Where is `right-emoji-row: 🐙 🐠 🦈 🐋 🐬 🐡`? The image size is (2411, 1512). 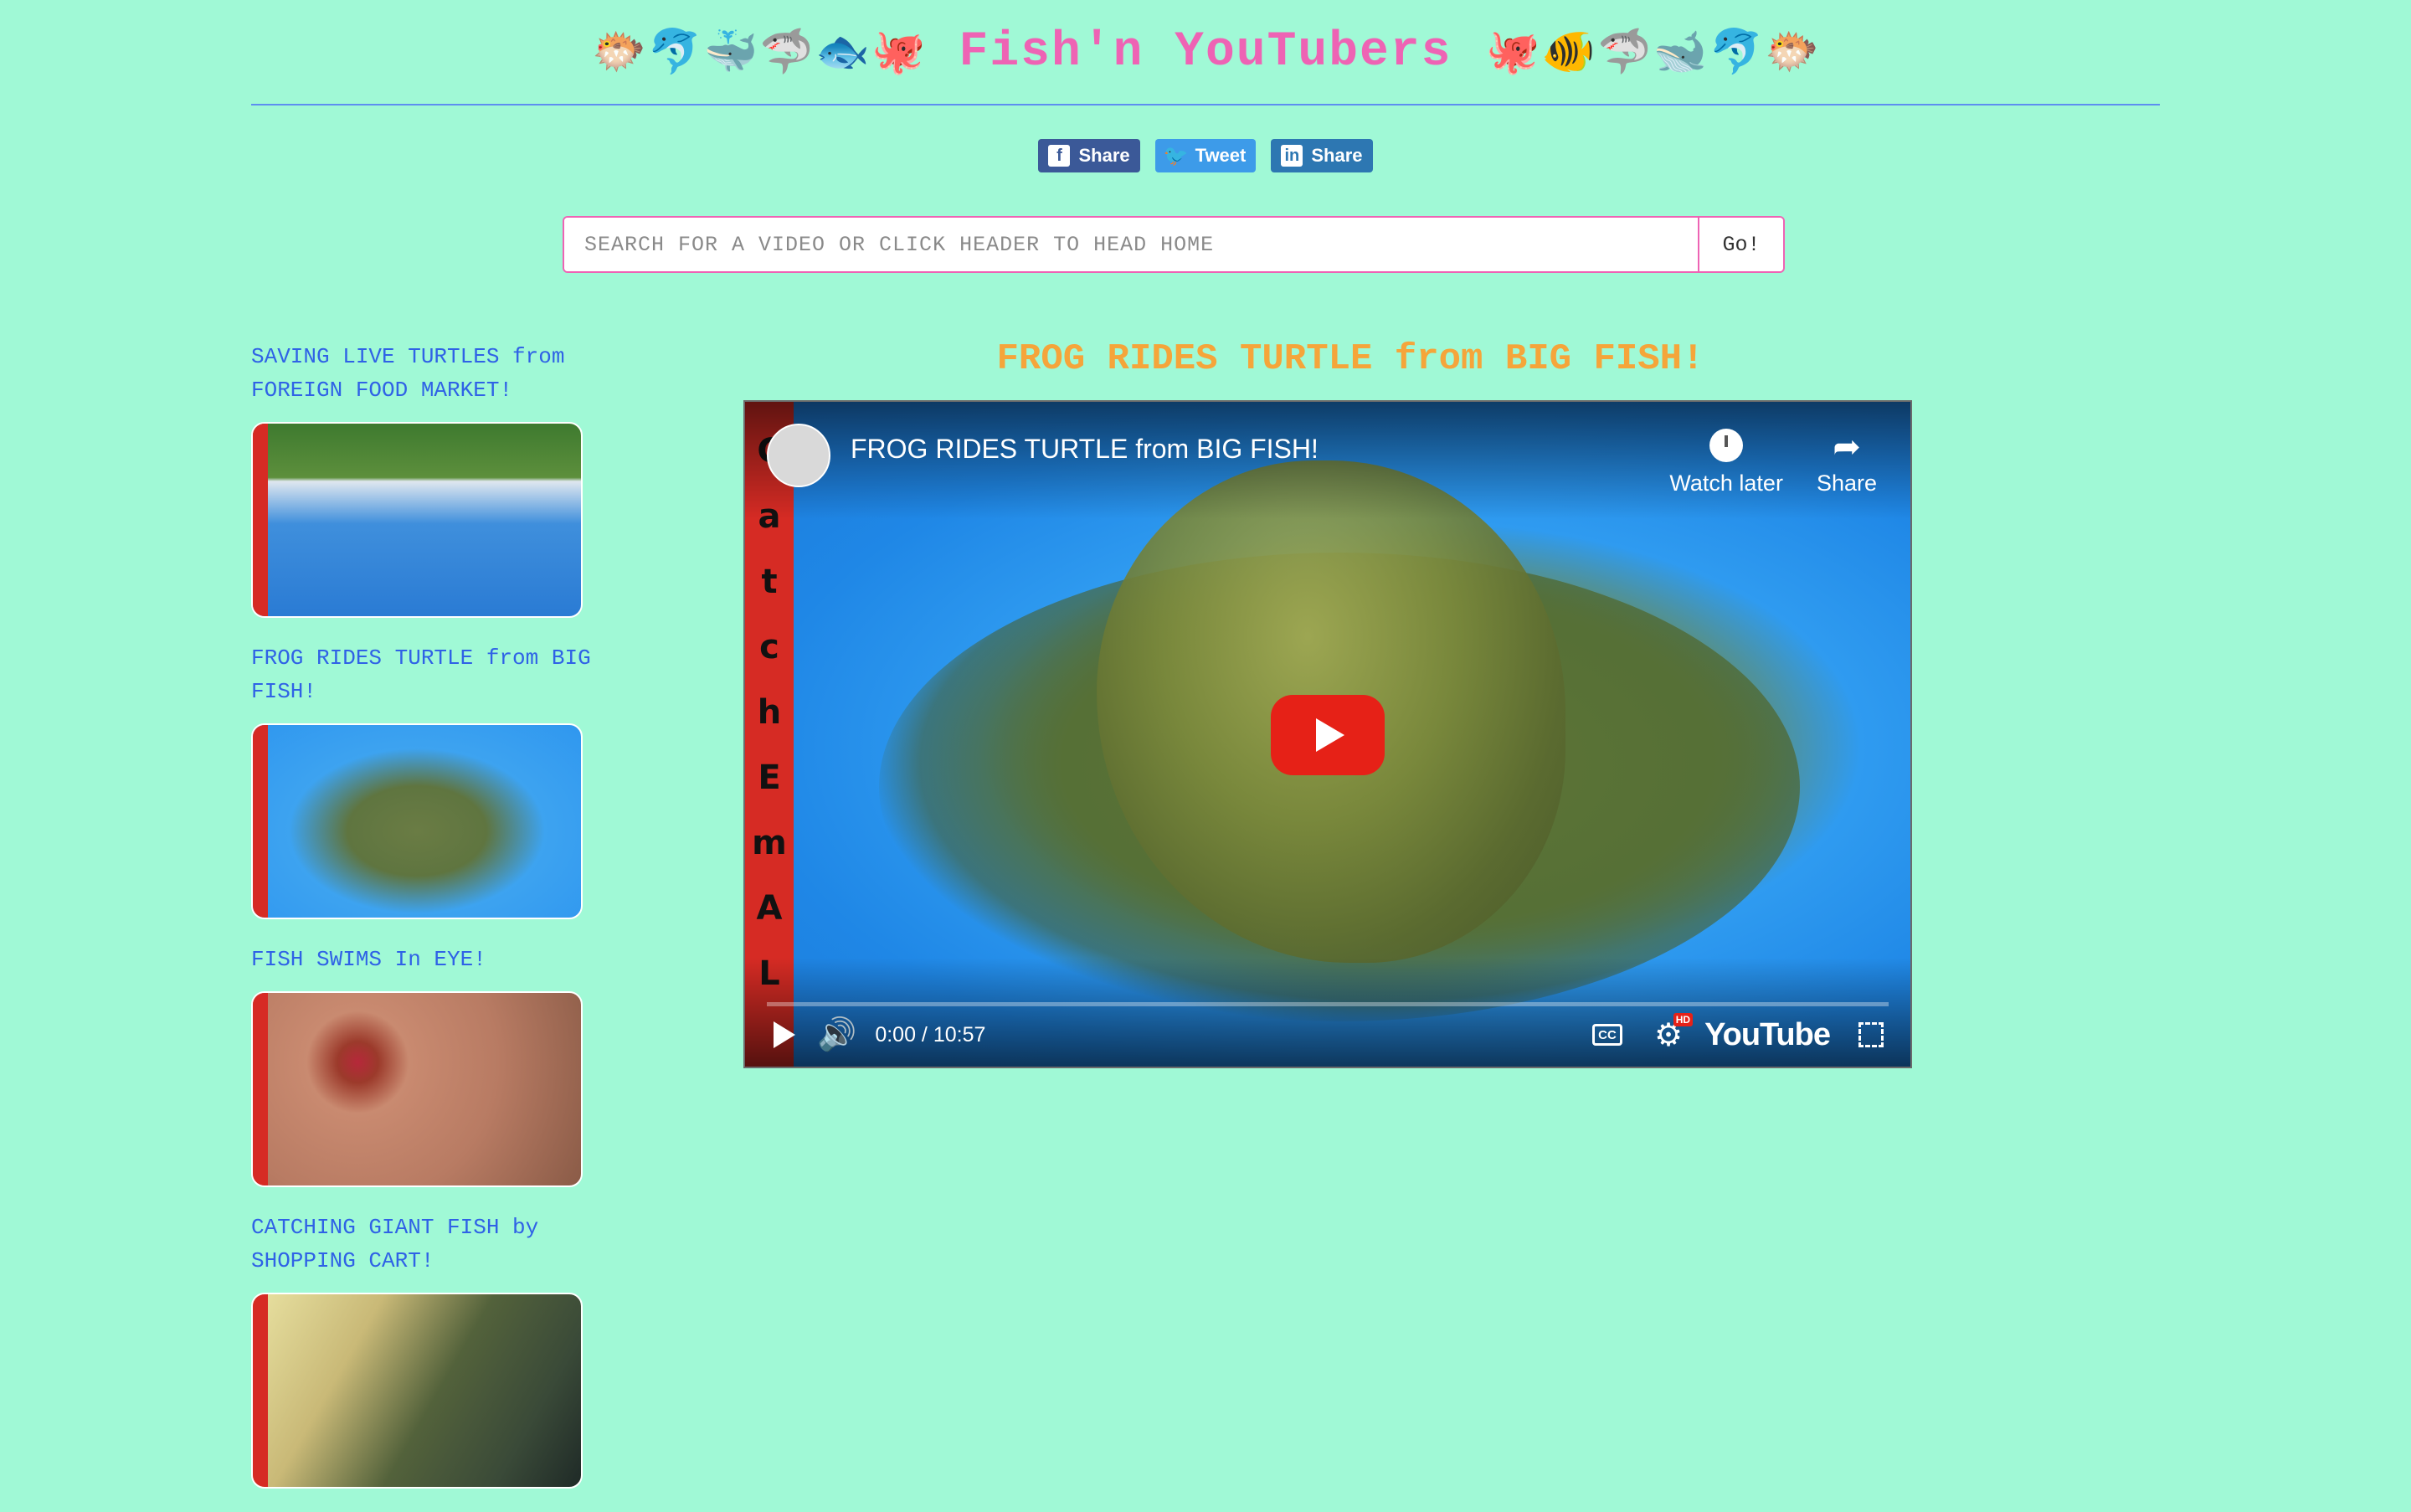 right-emoji-row: 🐙 🐠 🦈 🐋 🐬 🐡 is located at coordinates (1652, 52).